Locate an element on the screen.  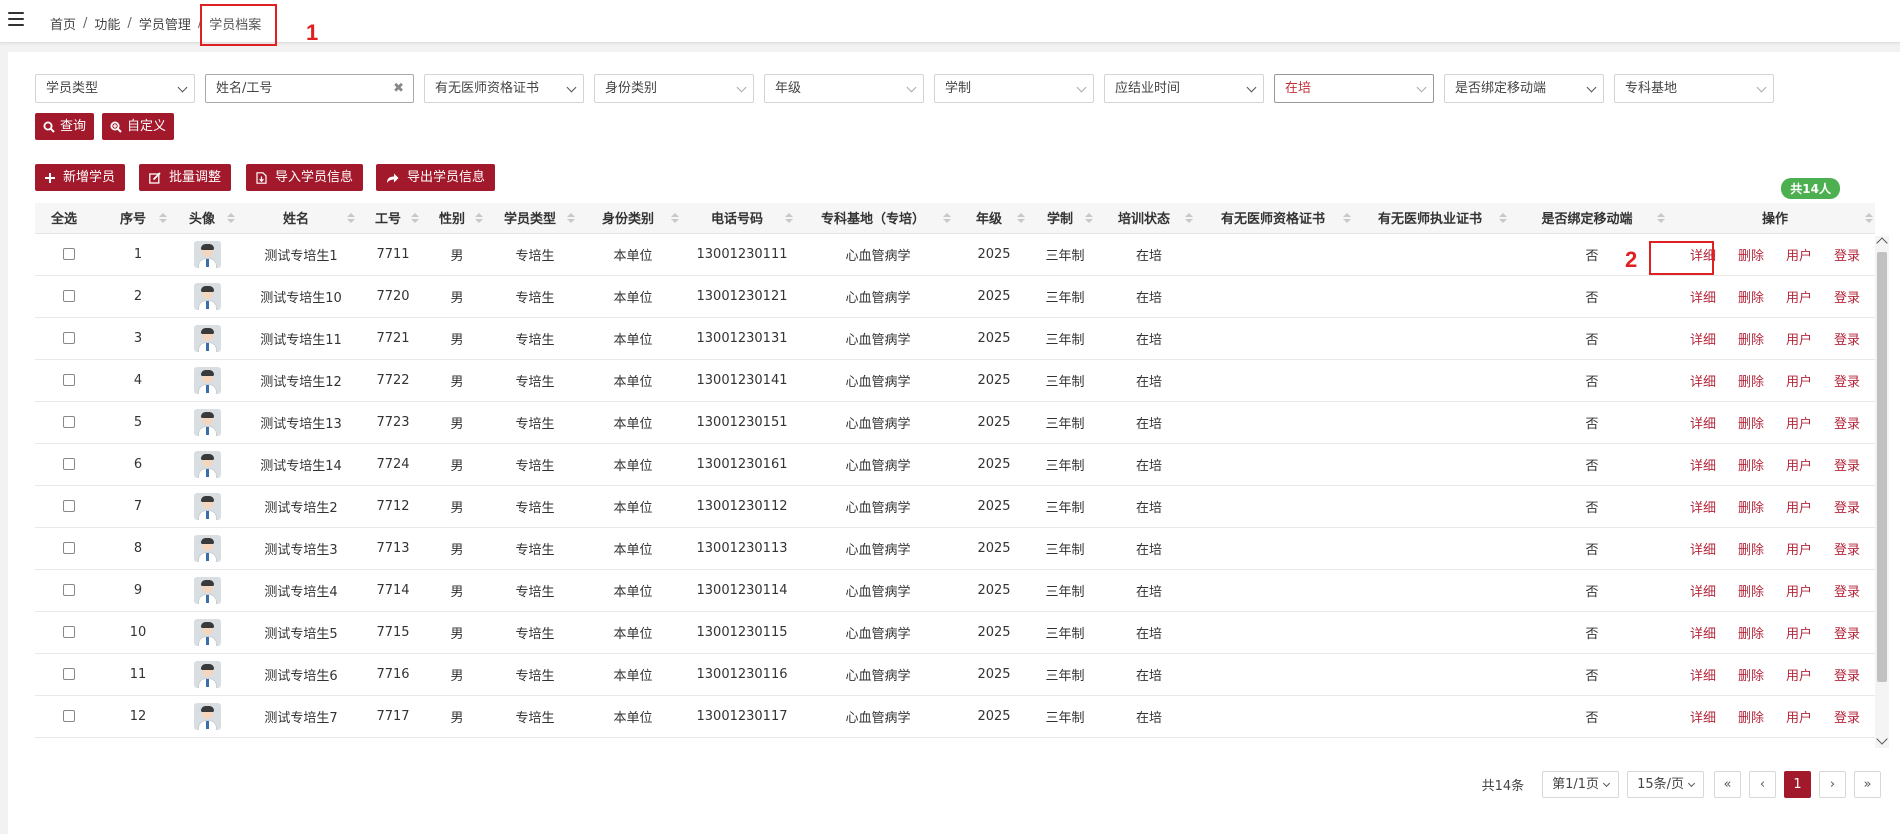
column-header-student-type: 学员类型 is located at coordinates (535, 218).